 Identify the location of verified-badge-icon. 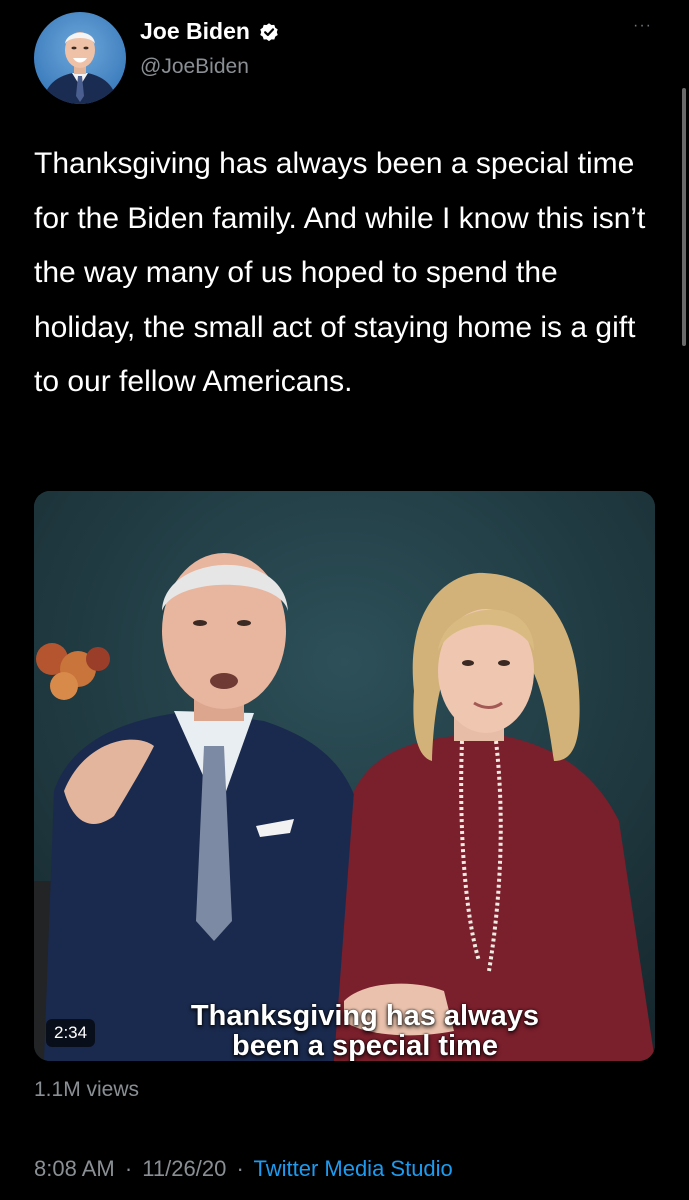
(269, 32).